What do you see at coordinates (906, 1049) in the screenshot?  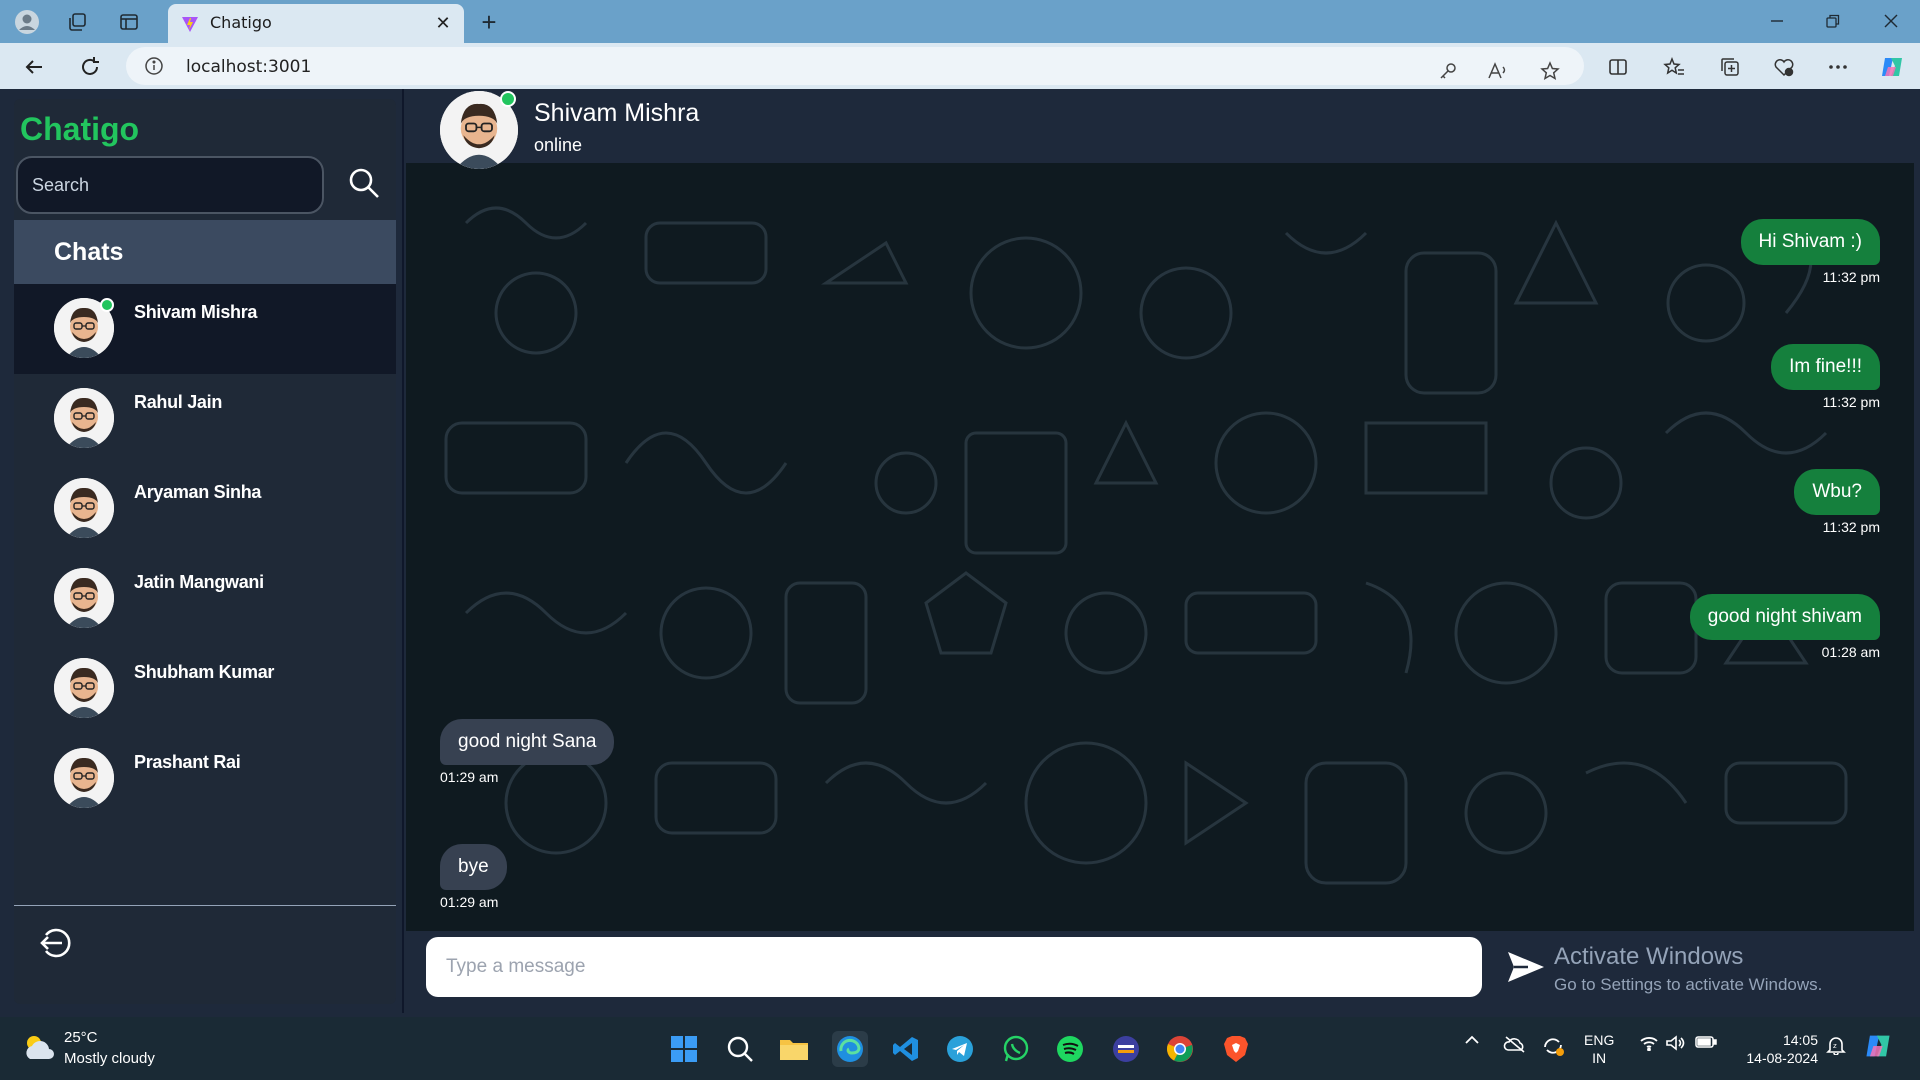 I see `vscode-icon` at bounding box center [906, 1049].